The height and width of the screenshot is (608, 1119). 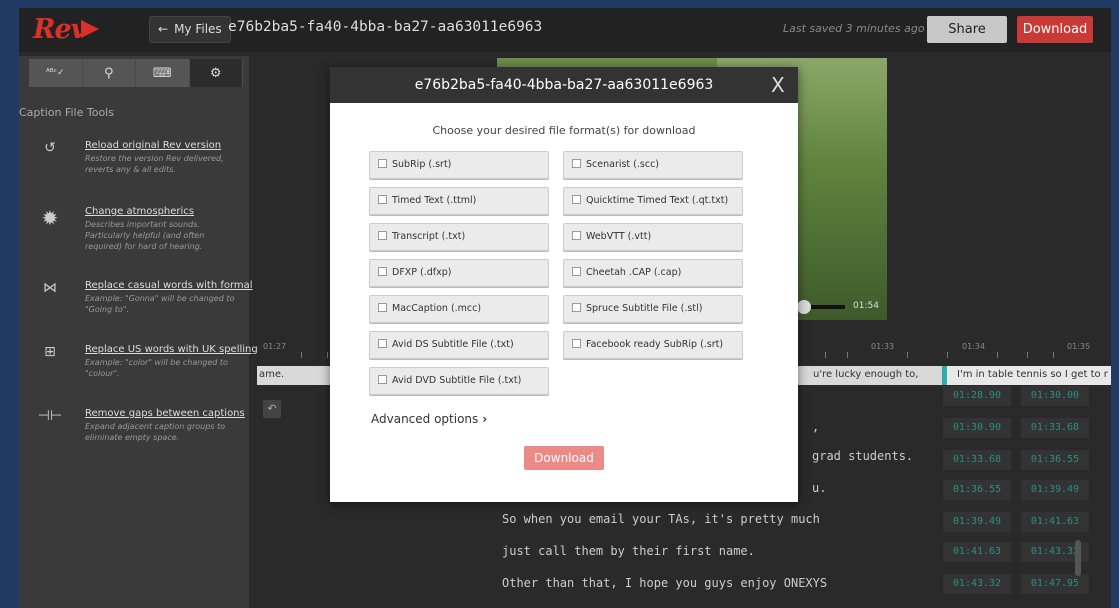 What do you see at coordinates (778, 85) in the screenshot?
I see `close-icon: X` at bounding box center [778, 85].